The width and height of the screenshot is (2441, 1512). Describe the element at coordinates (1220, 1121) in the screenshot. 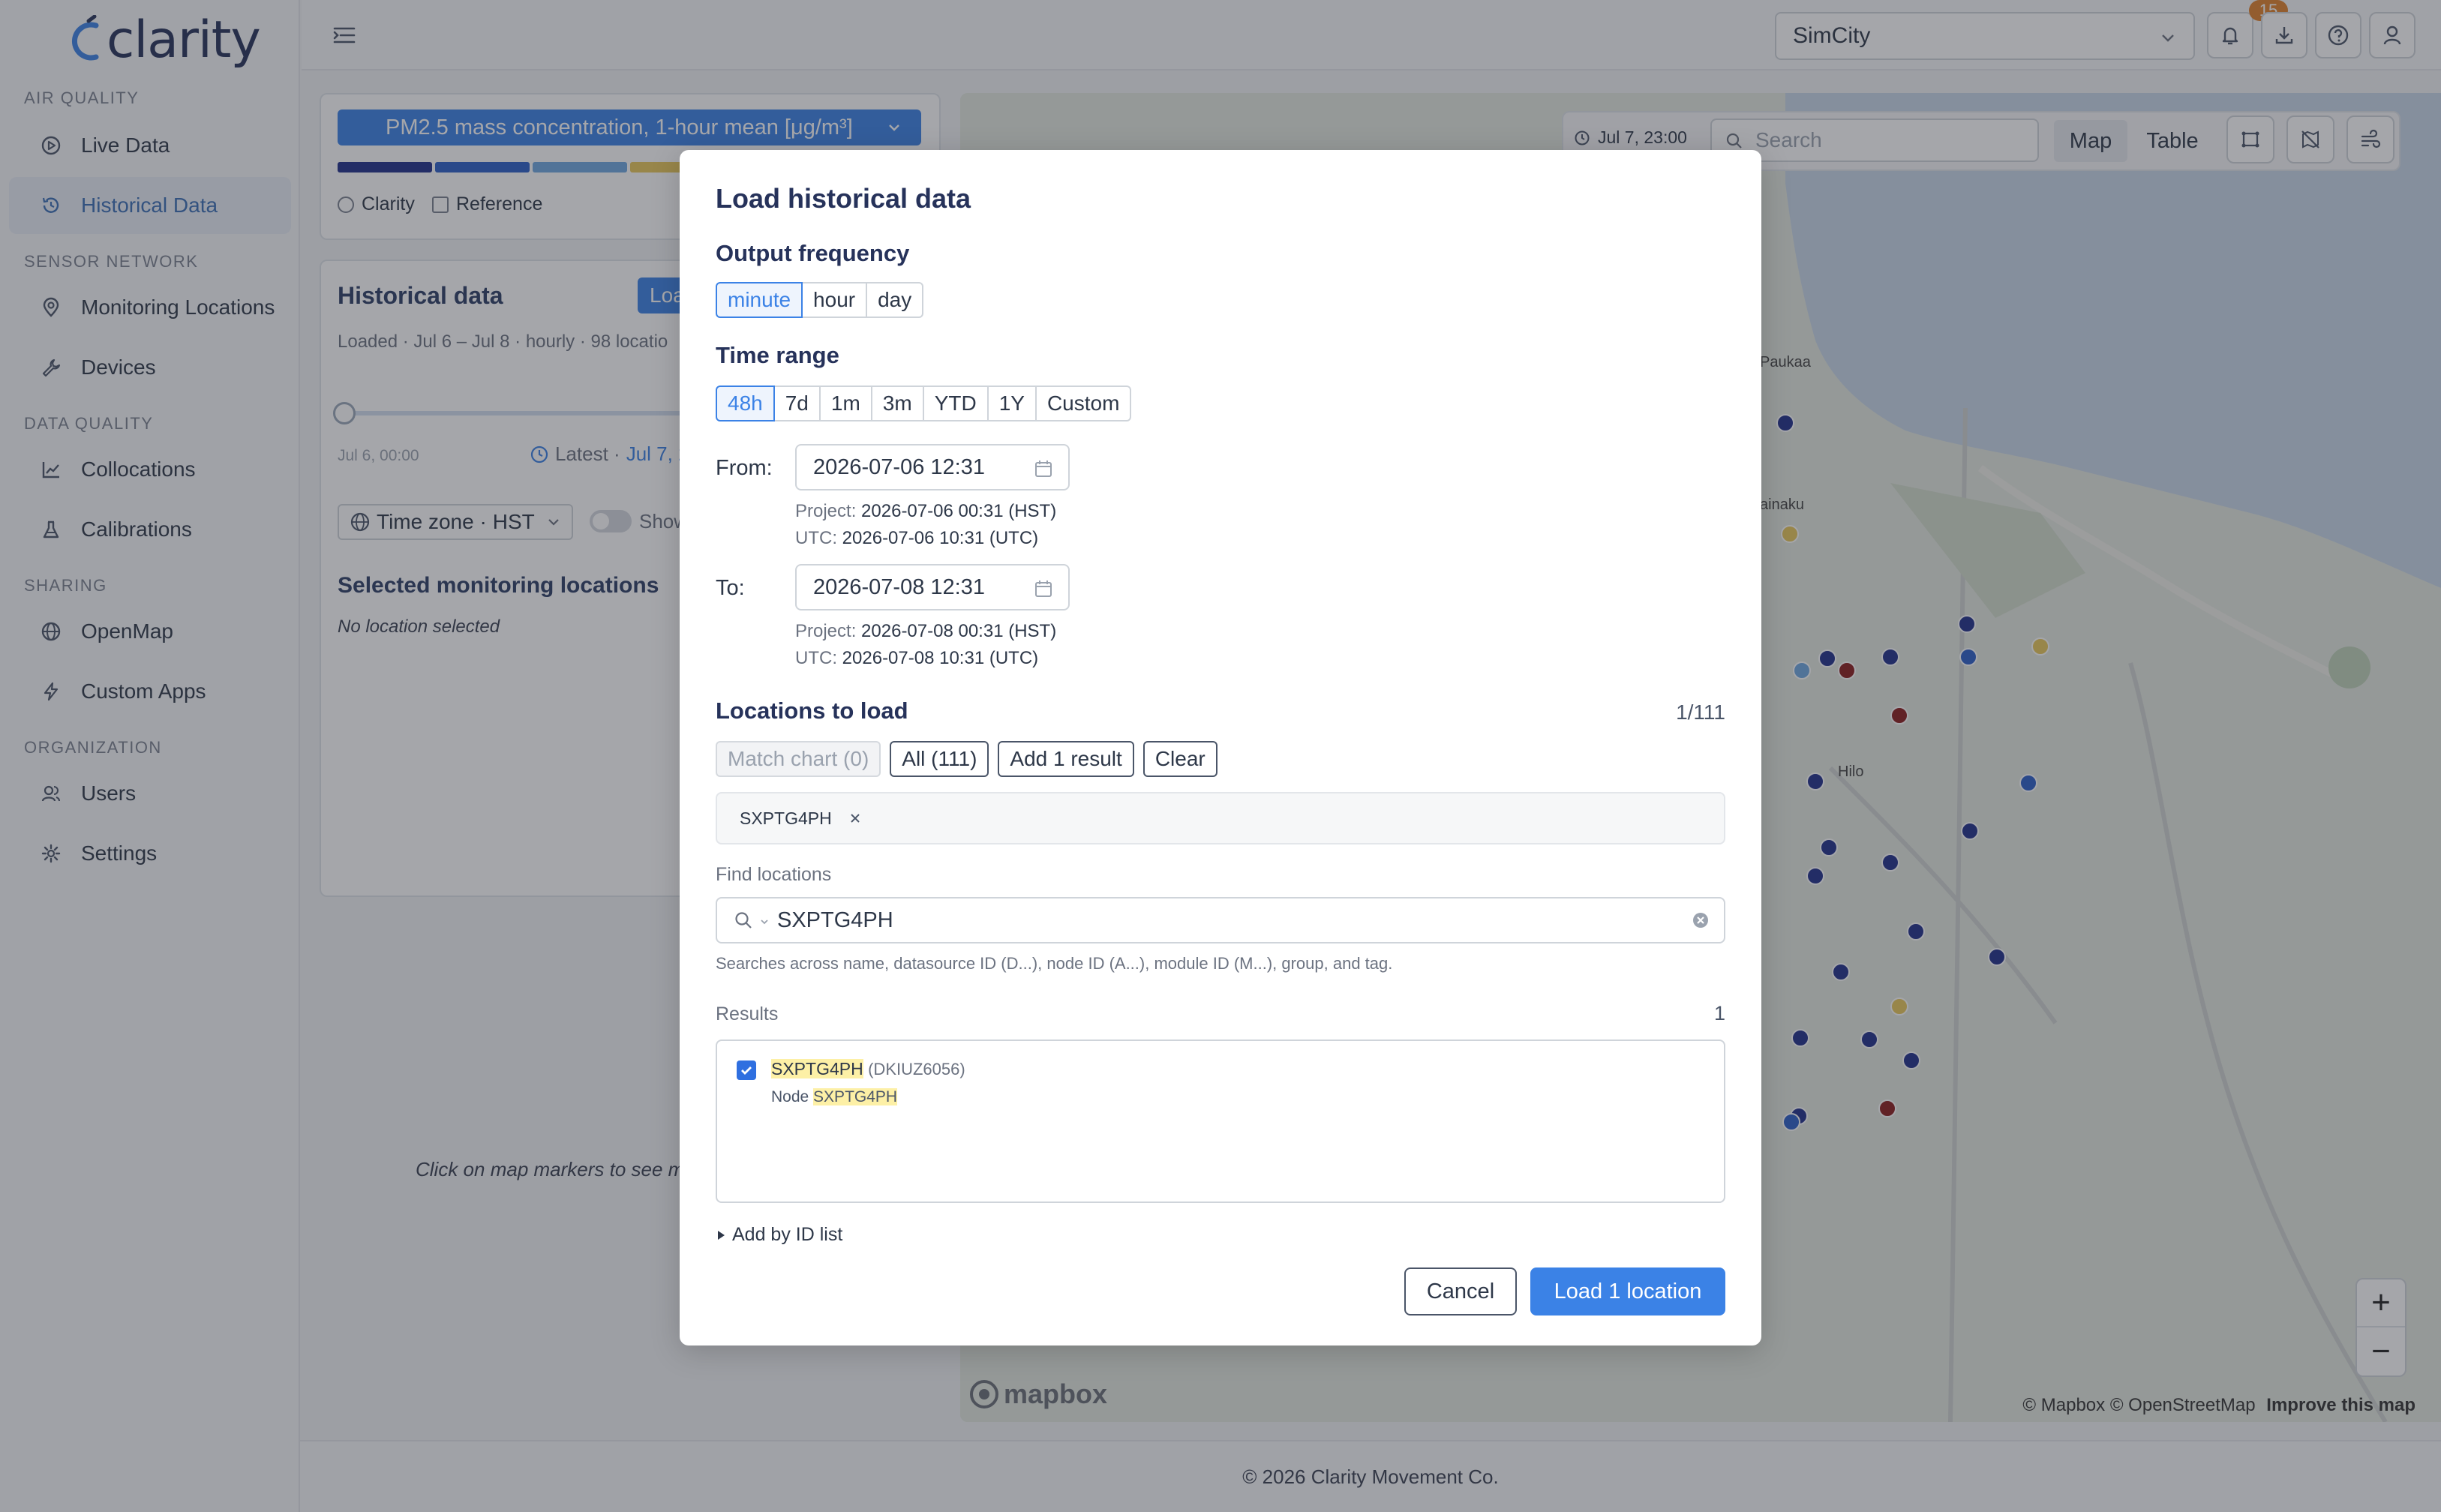

I see `results-list: SXPTG4PH (DKIUZ6056) Node SXPTG4PH` at that location.